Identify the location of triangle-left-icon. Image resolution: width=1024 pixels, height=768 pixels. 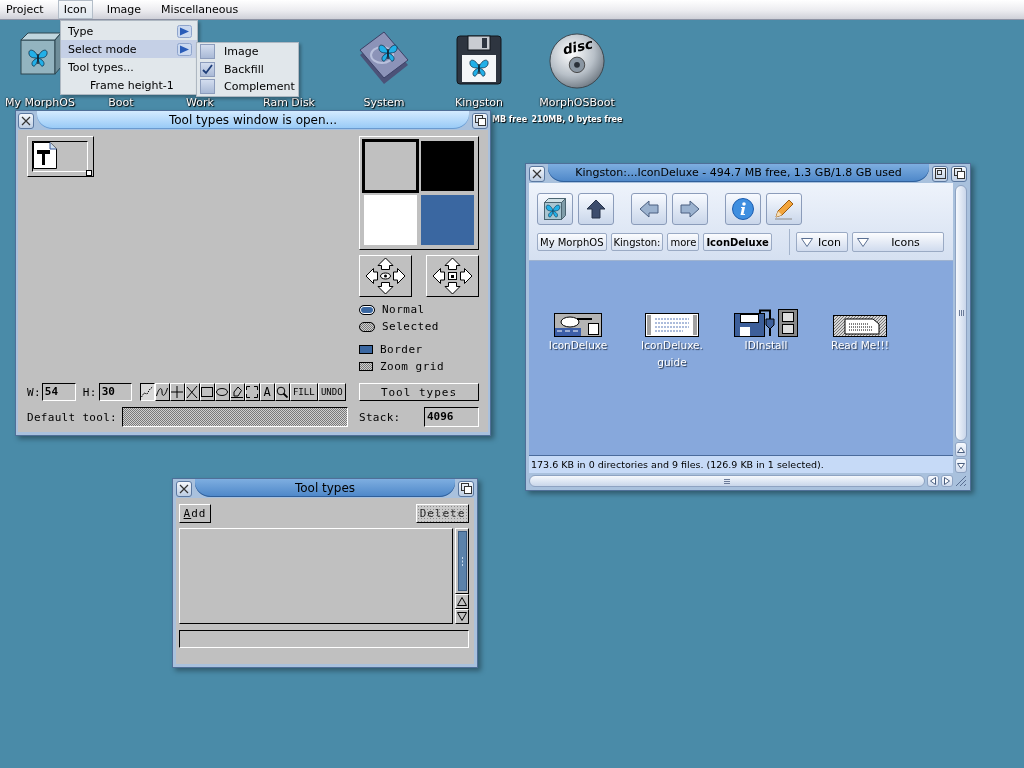
(933, 481).